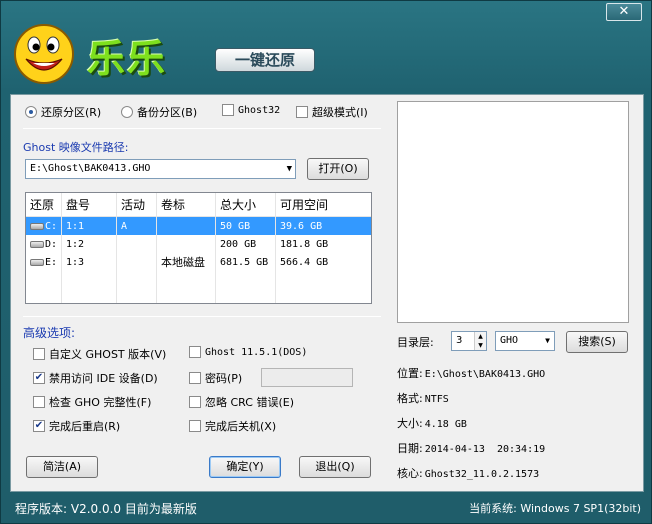 The image size is (652, 524). Describe the element at coordinates (62, 467) in the screenshot. I see `brief-button: 简洁(A)` at that location.